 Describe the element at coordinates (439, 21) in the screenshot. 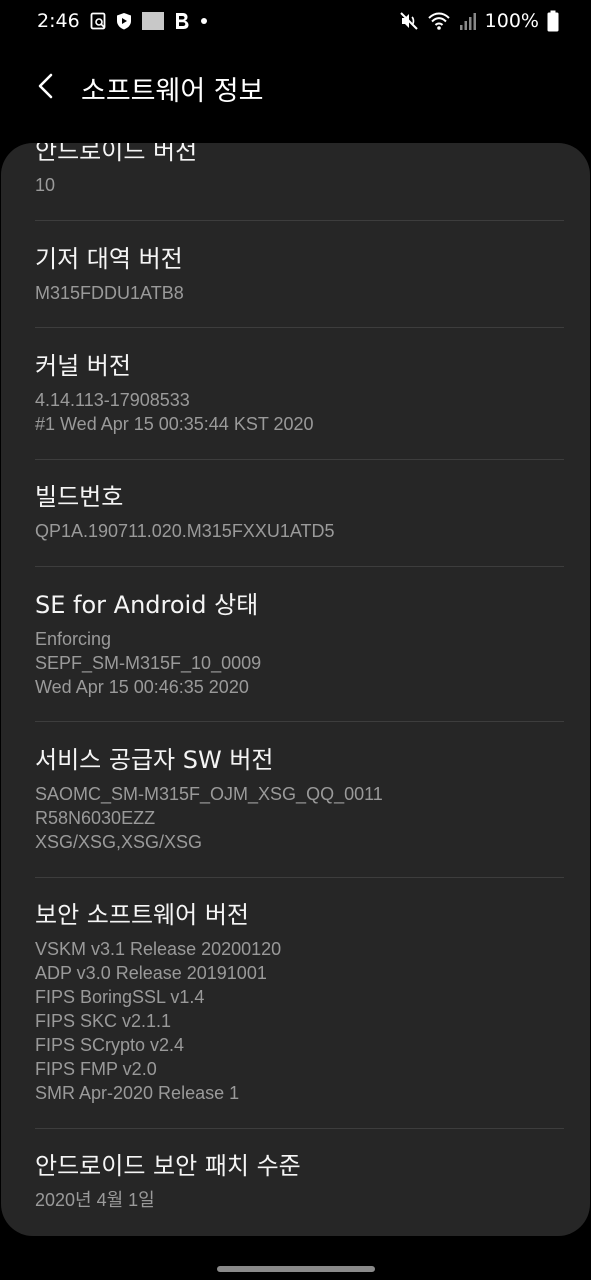

I see `wifi-icon` at that location.